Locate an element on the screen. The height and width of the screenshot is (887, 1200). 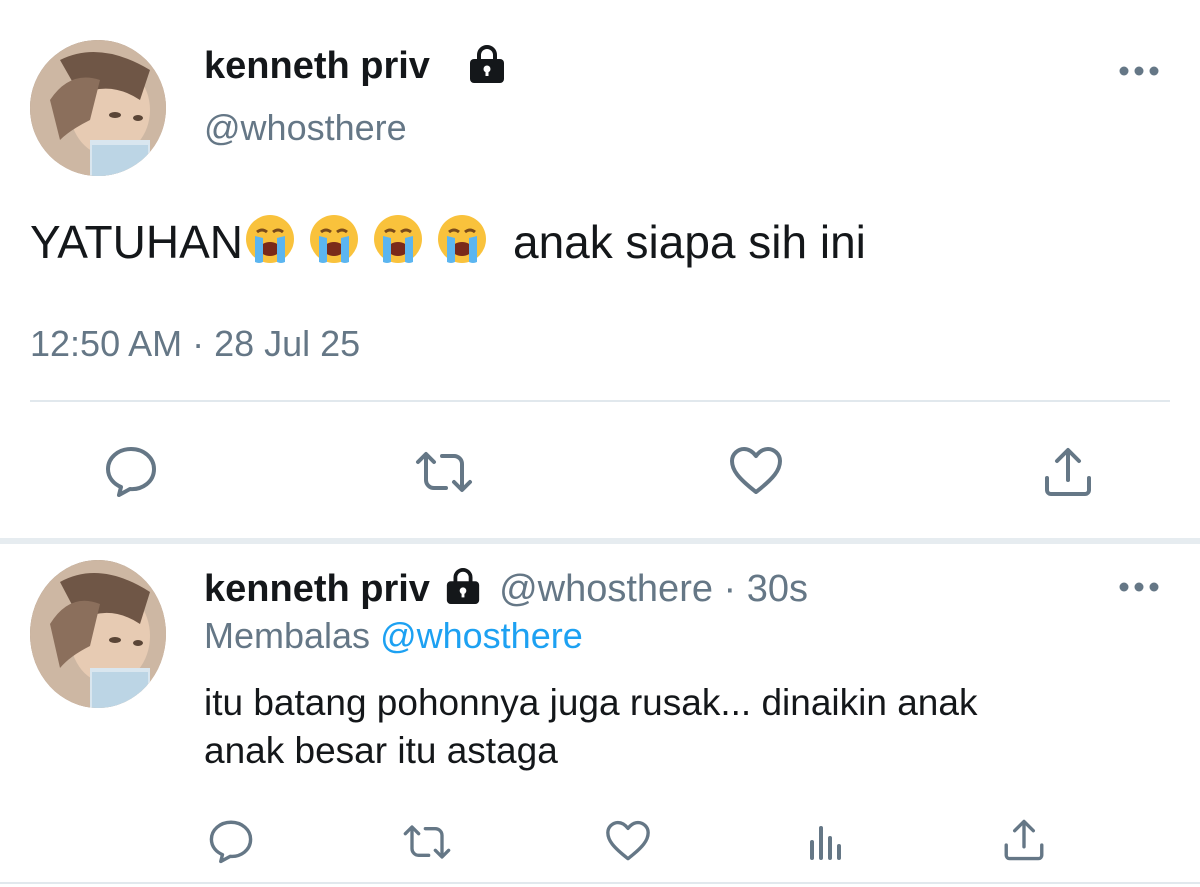
more-icon is located at coordinates (1139, 71).